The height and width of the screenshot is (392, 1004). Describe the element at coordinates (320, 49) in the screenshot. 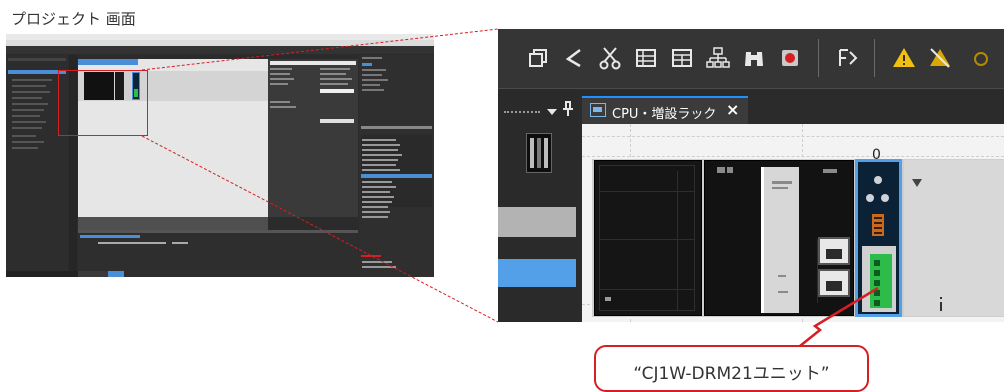

I see `zoom-connector-top` at that location.